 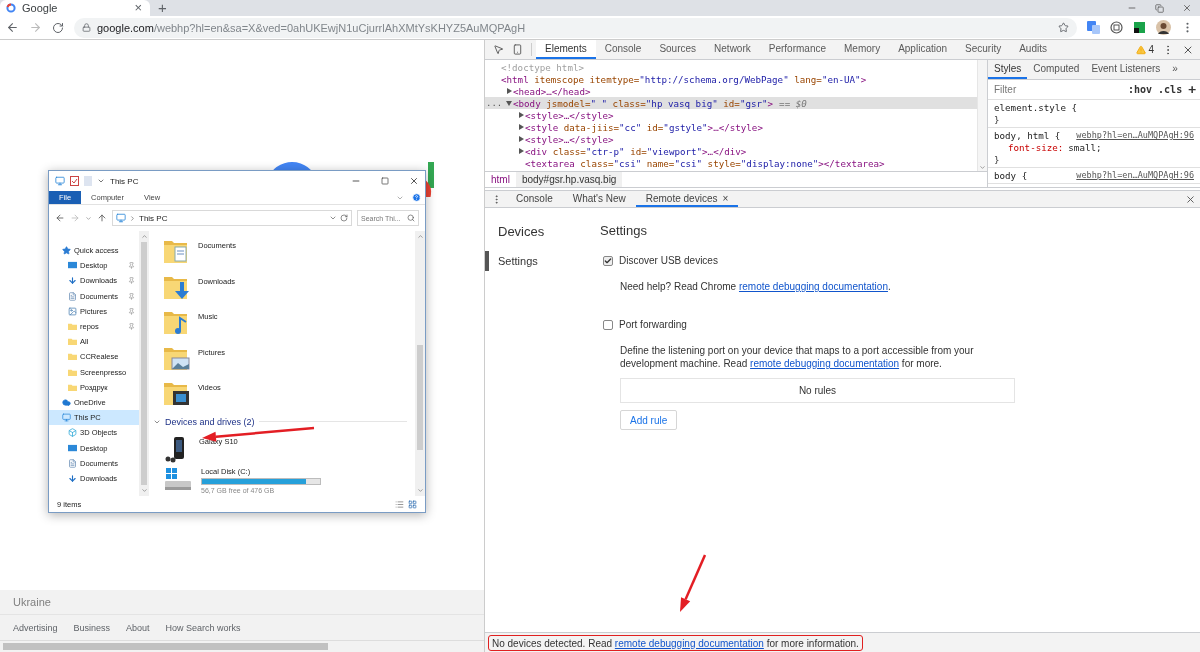 What do you see at coordinates (399, 504) in the screenshot?
I see `details-view-icon` at bounding box center [399, 504].